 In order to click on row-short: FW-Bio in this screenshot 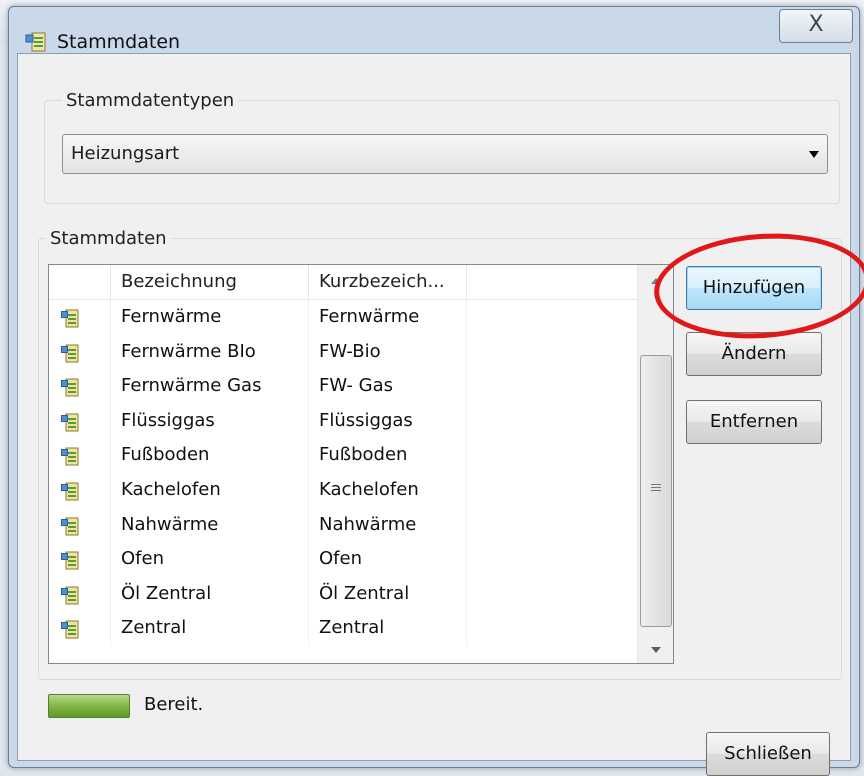, I will do `click(388, 352)`.